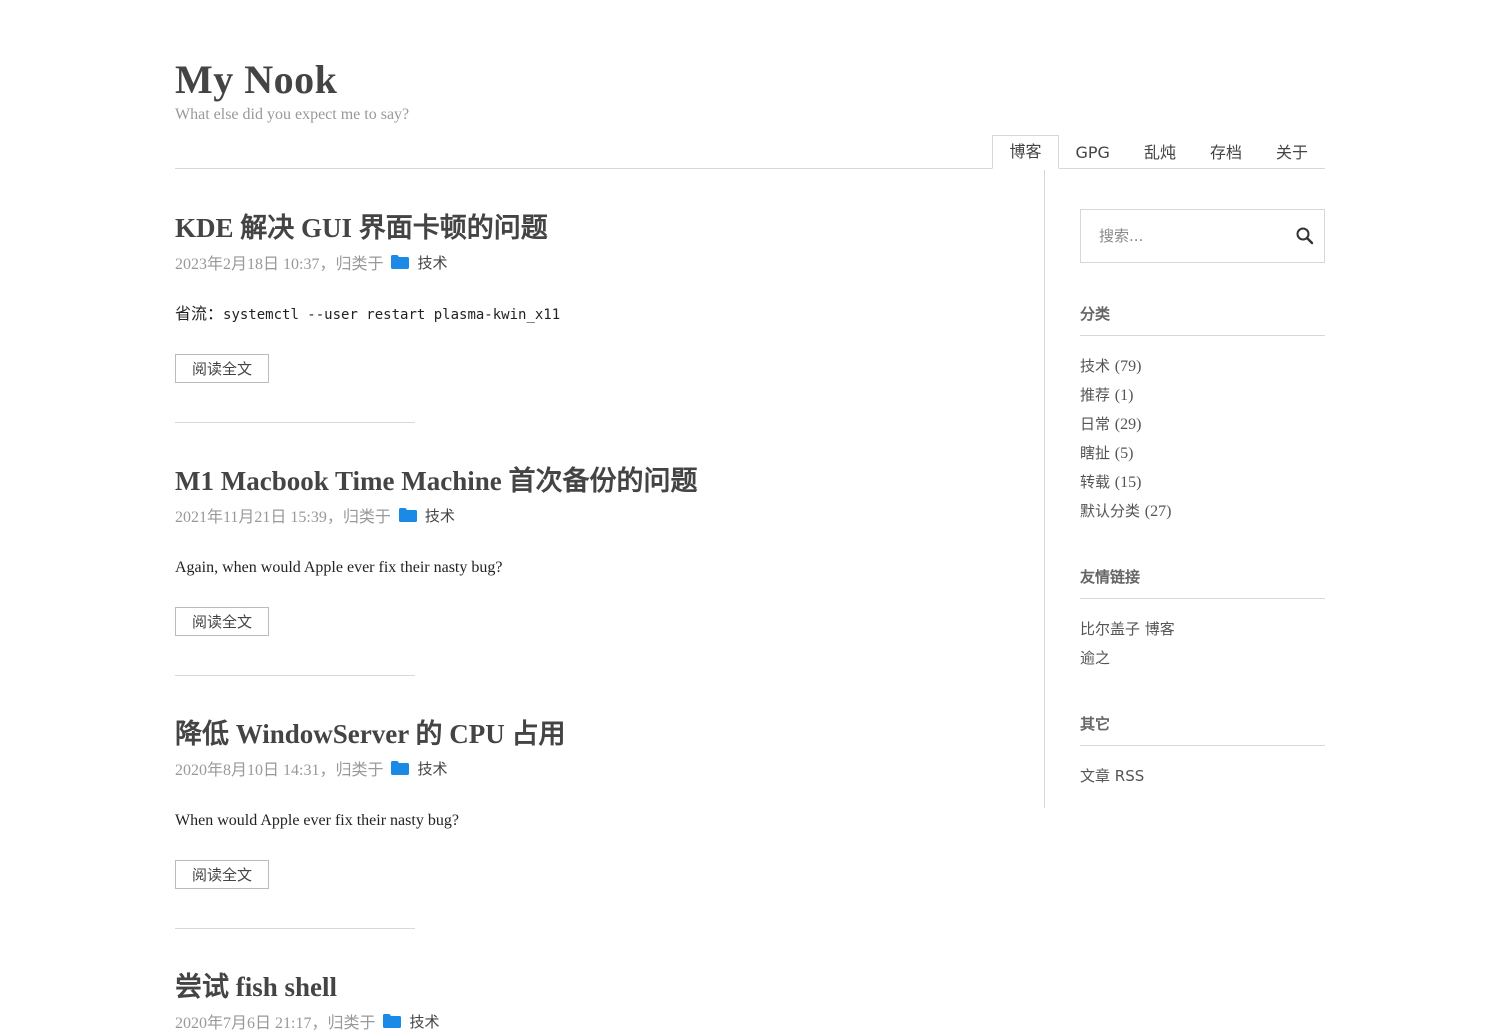 This screenshot has width=1500, height=1033. What do you see at coordinates (1124, 395) in the screenshot?
I see `category-count: (1)` at bounding box center [1124, 395].